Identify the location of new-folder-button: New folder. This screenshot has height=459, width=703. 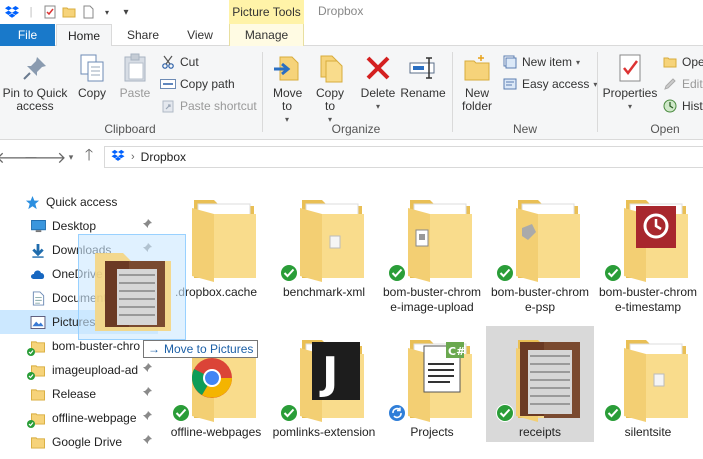
(477, 82).